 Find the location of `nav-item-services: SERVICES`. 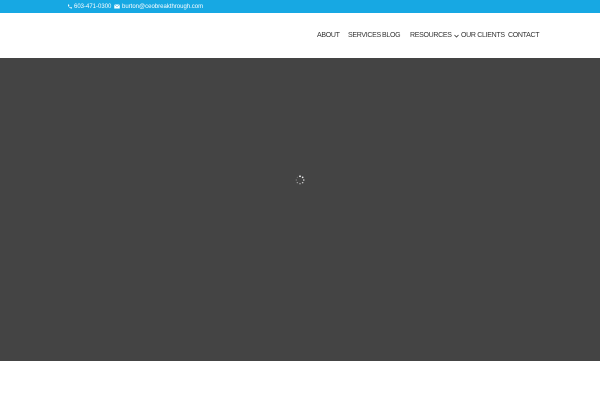

nav-item-services: SERVICES is located at coordinates (364, 35).